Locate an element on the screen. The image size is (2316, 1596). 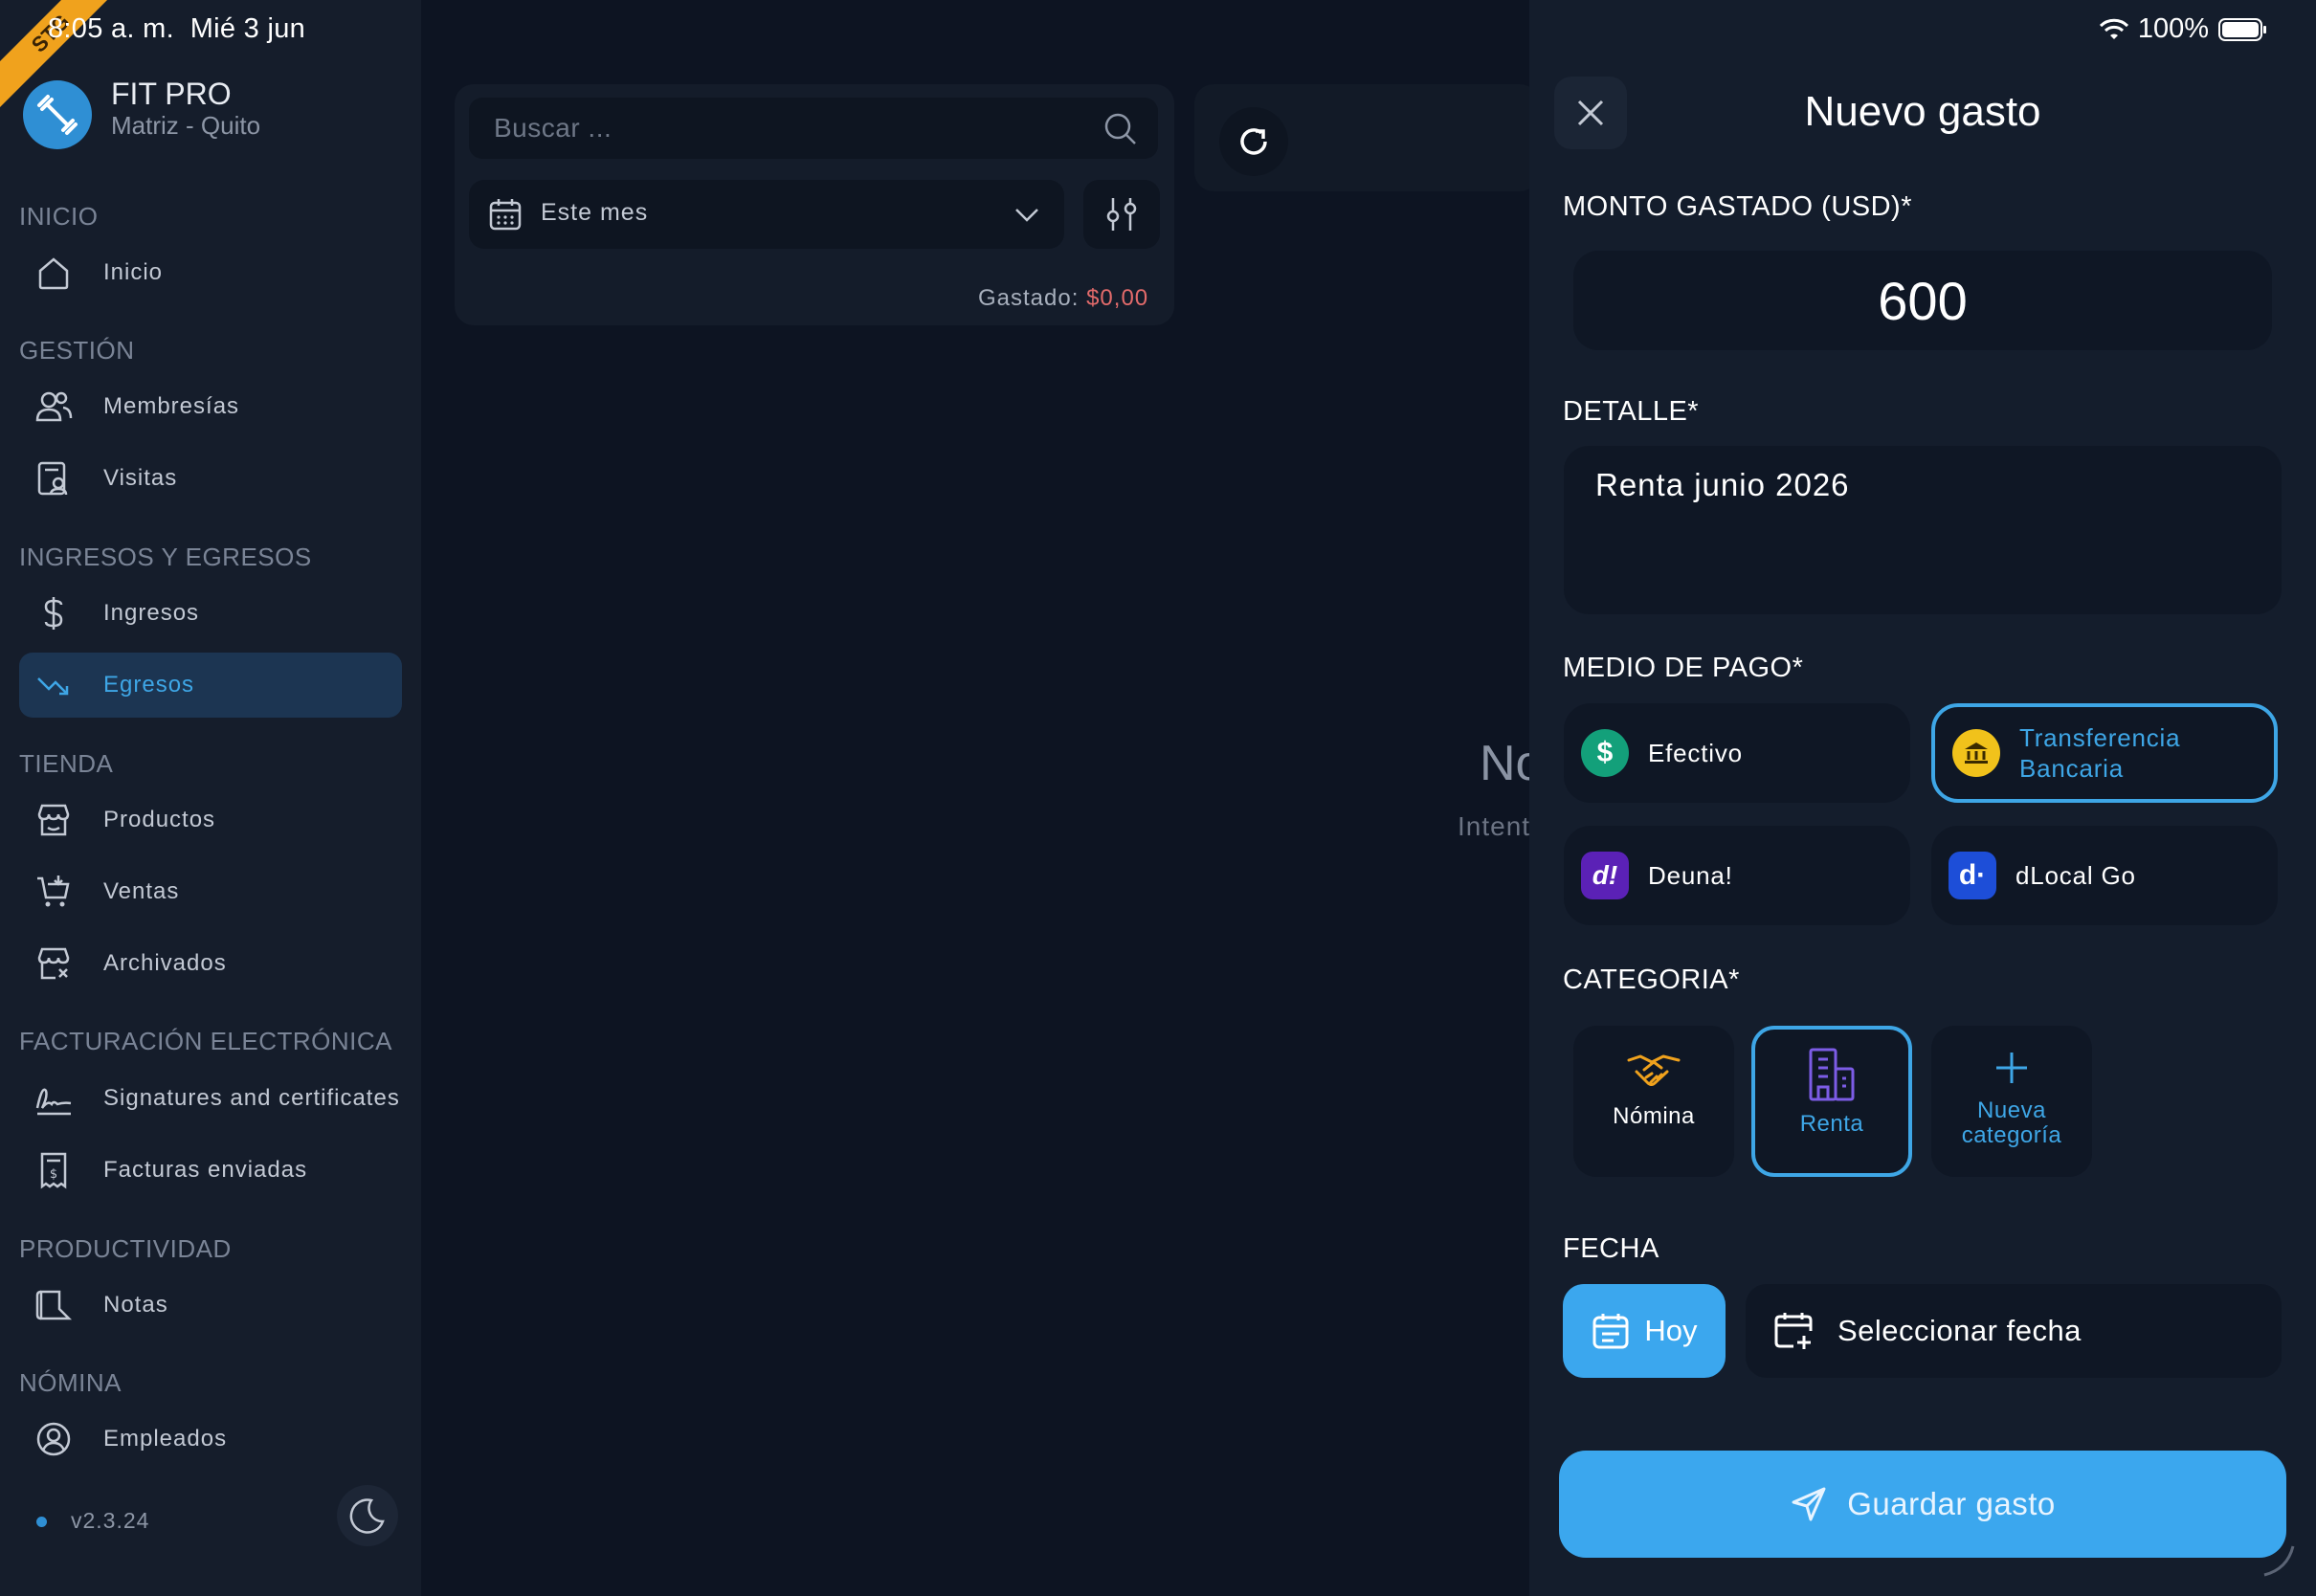
sidebar-item-visitas: Visitas is located at coordinates (210, 479).